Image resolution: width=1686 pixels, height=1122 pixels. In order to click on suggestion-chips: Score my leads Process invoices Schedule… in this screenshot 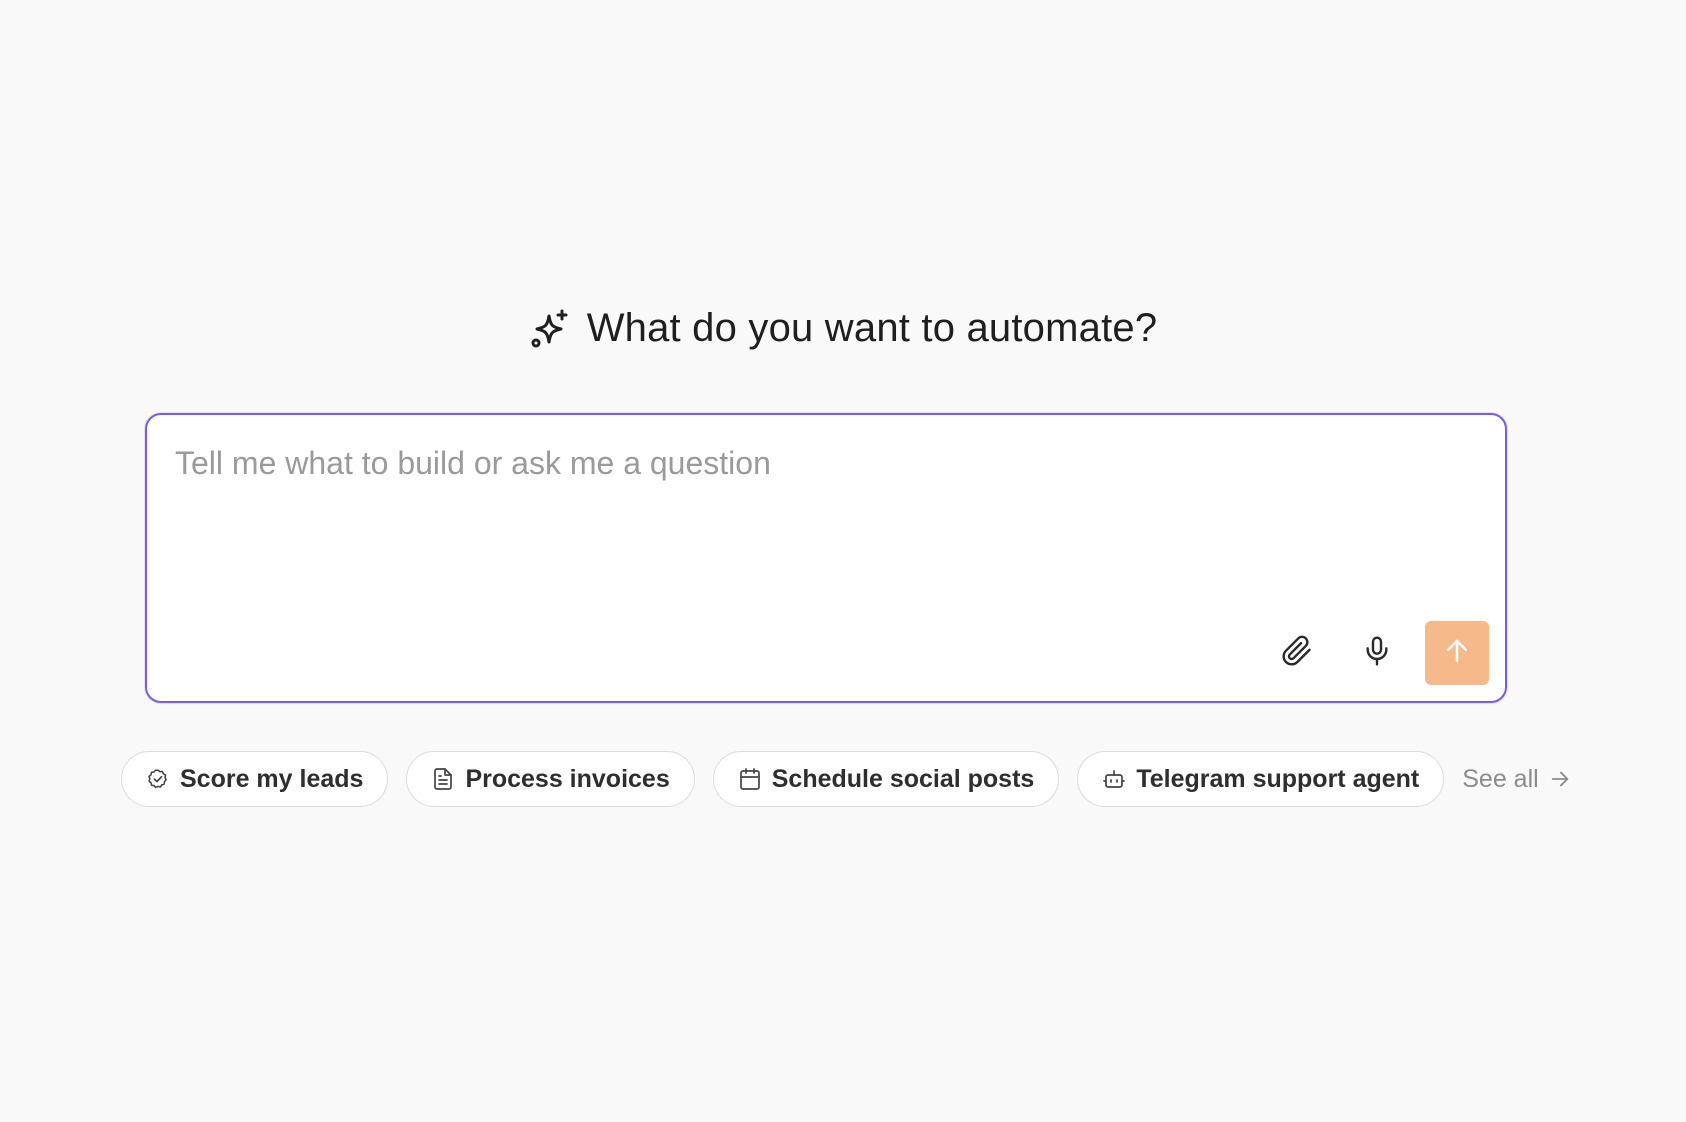, I will do `click(846, 779)`.